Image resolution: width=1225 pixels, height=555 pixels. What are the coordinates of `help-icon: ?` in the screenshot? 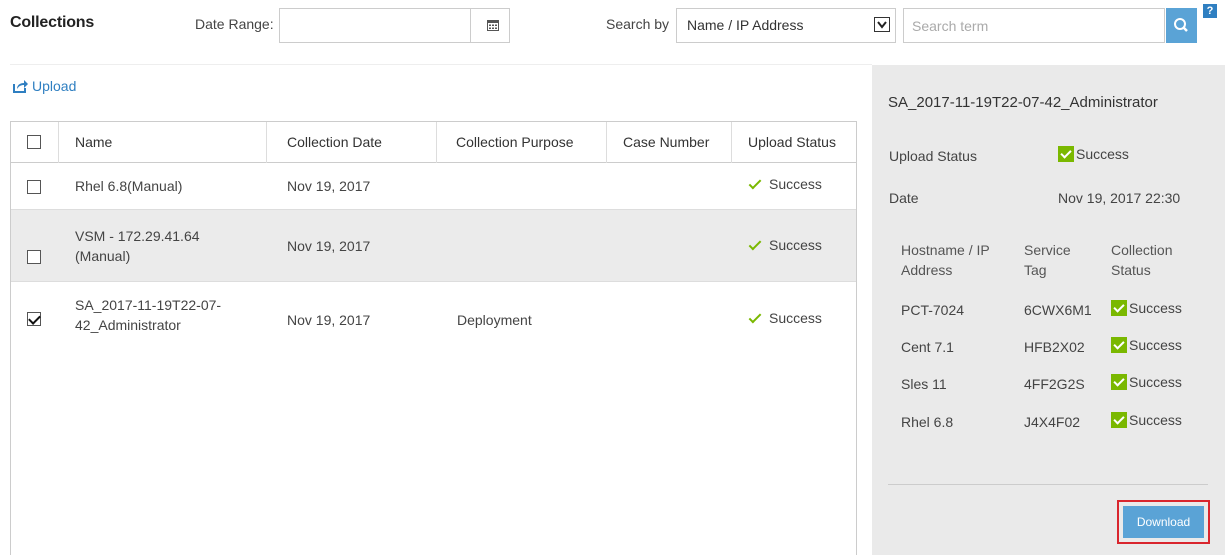 It's located at (1210, 11).